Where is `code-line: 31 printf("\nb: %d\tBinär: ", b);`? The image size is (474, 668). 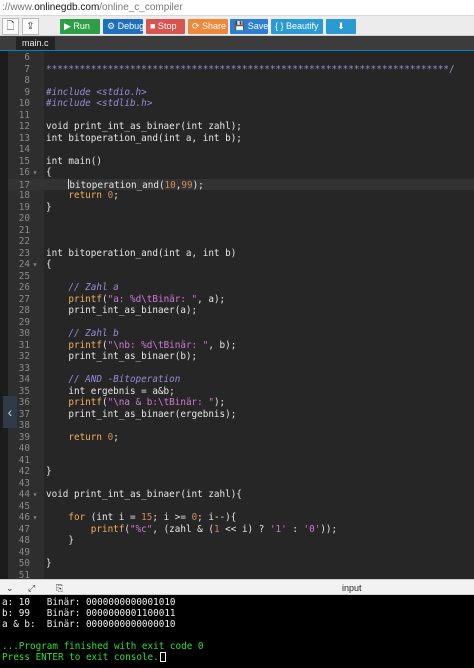
code-line: 31 printf("\nb: %d\tBinär: ", b); is located at coordinates (241, 346).